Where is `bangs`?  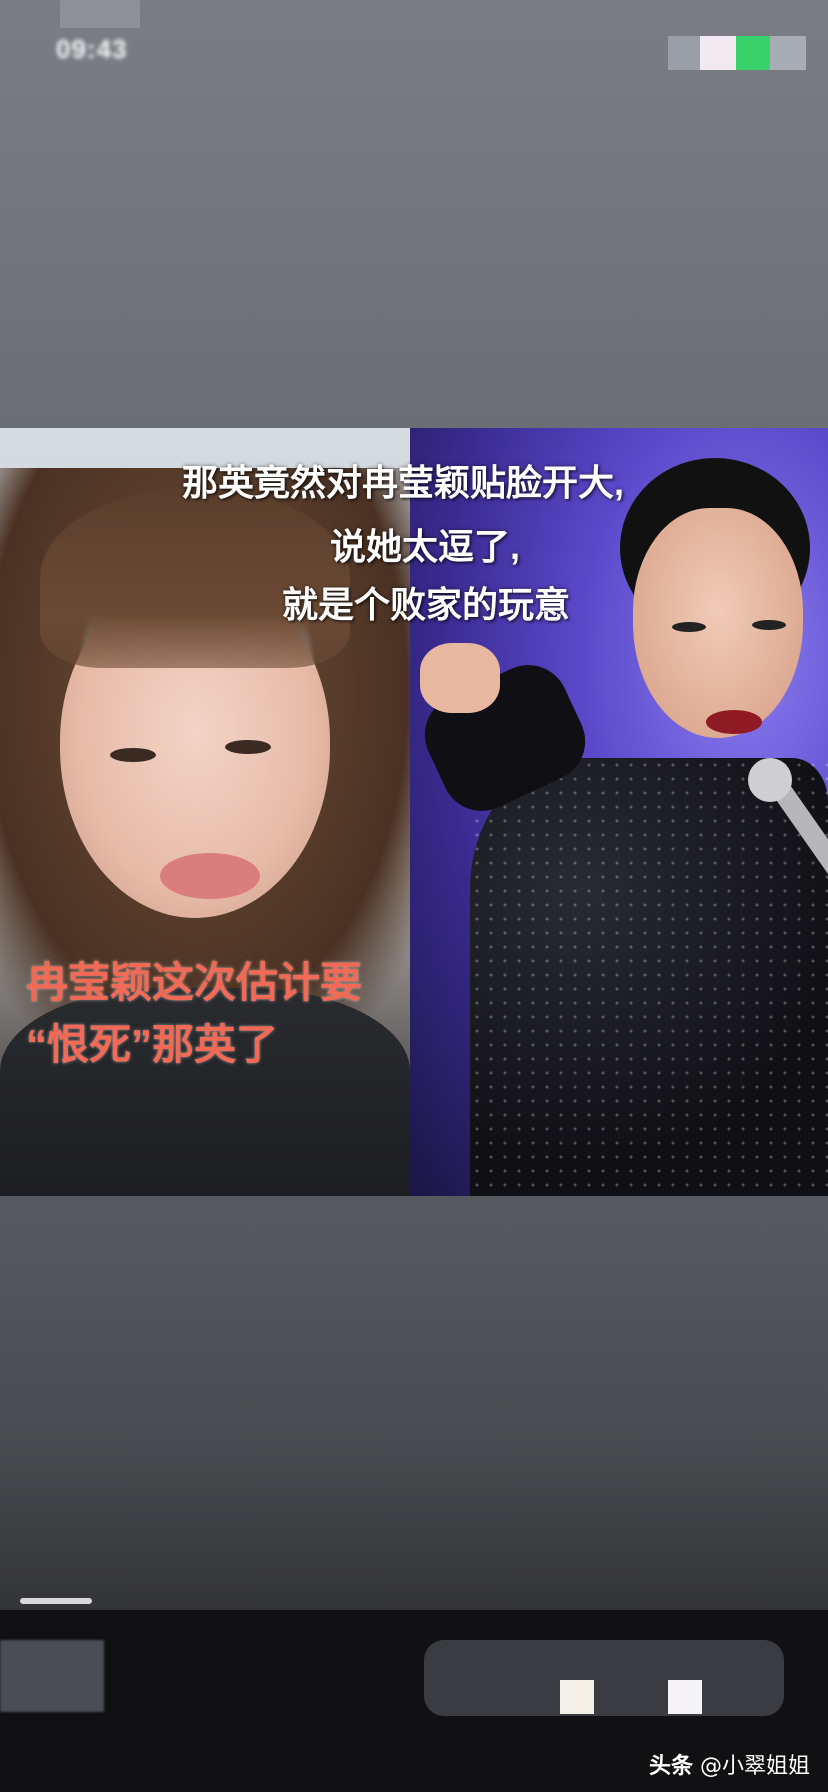 bangs is located at coordinates (195, 578).